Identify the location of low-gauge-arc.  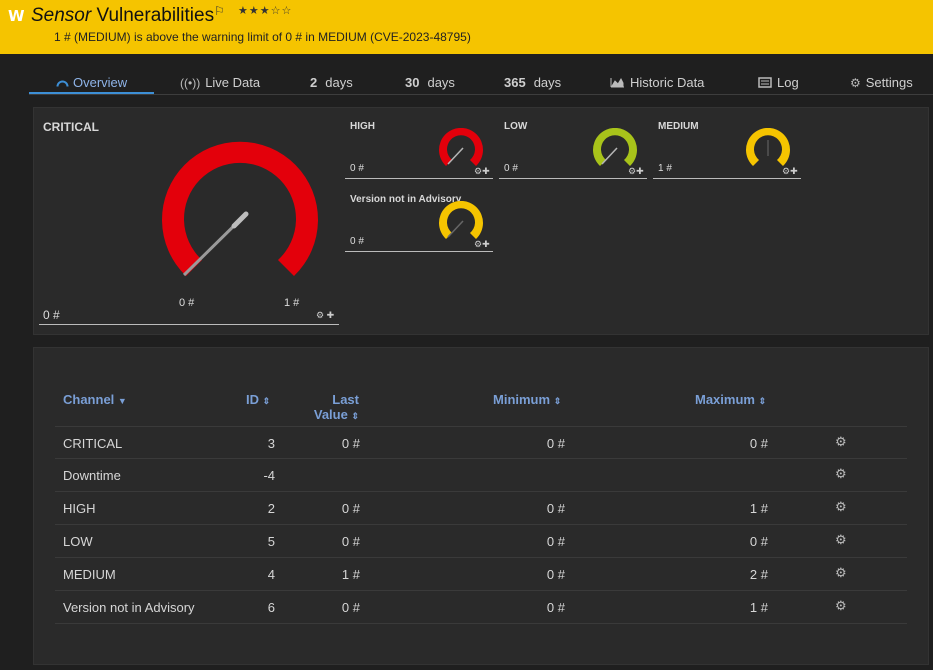
(615, 147).